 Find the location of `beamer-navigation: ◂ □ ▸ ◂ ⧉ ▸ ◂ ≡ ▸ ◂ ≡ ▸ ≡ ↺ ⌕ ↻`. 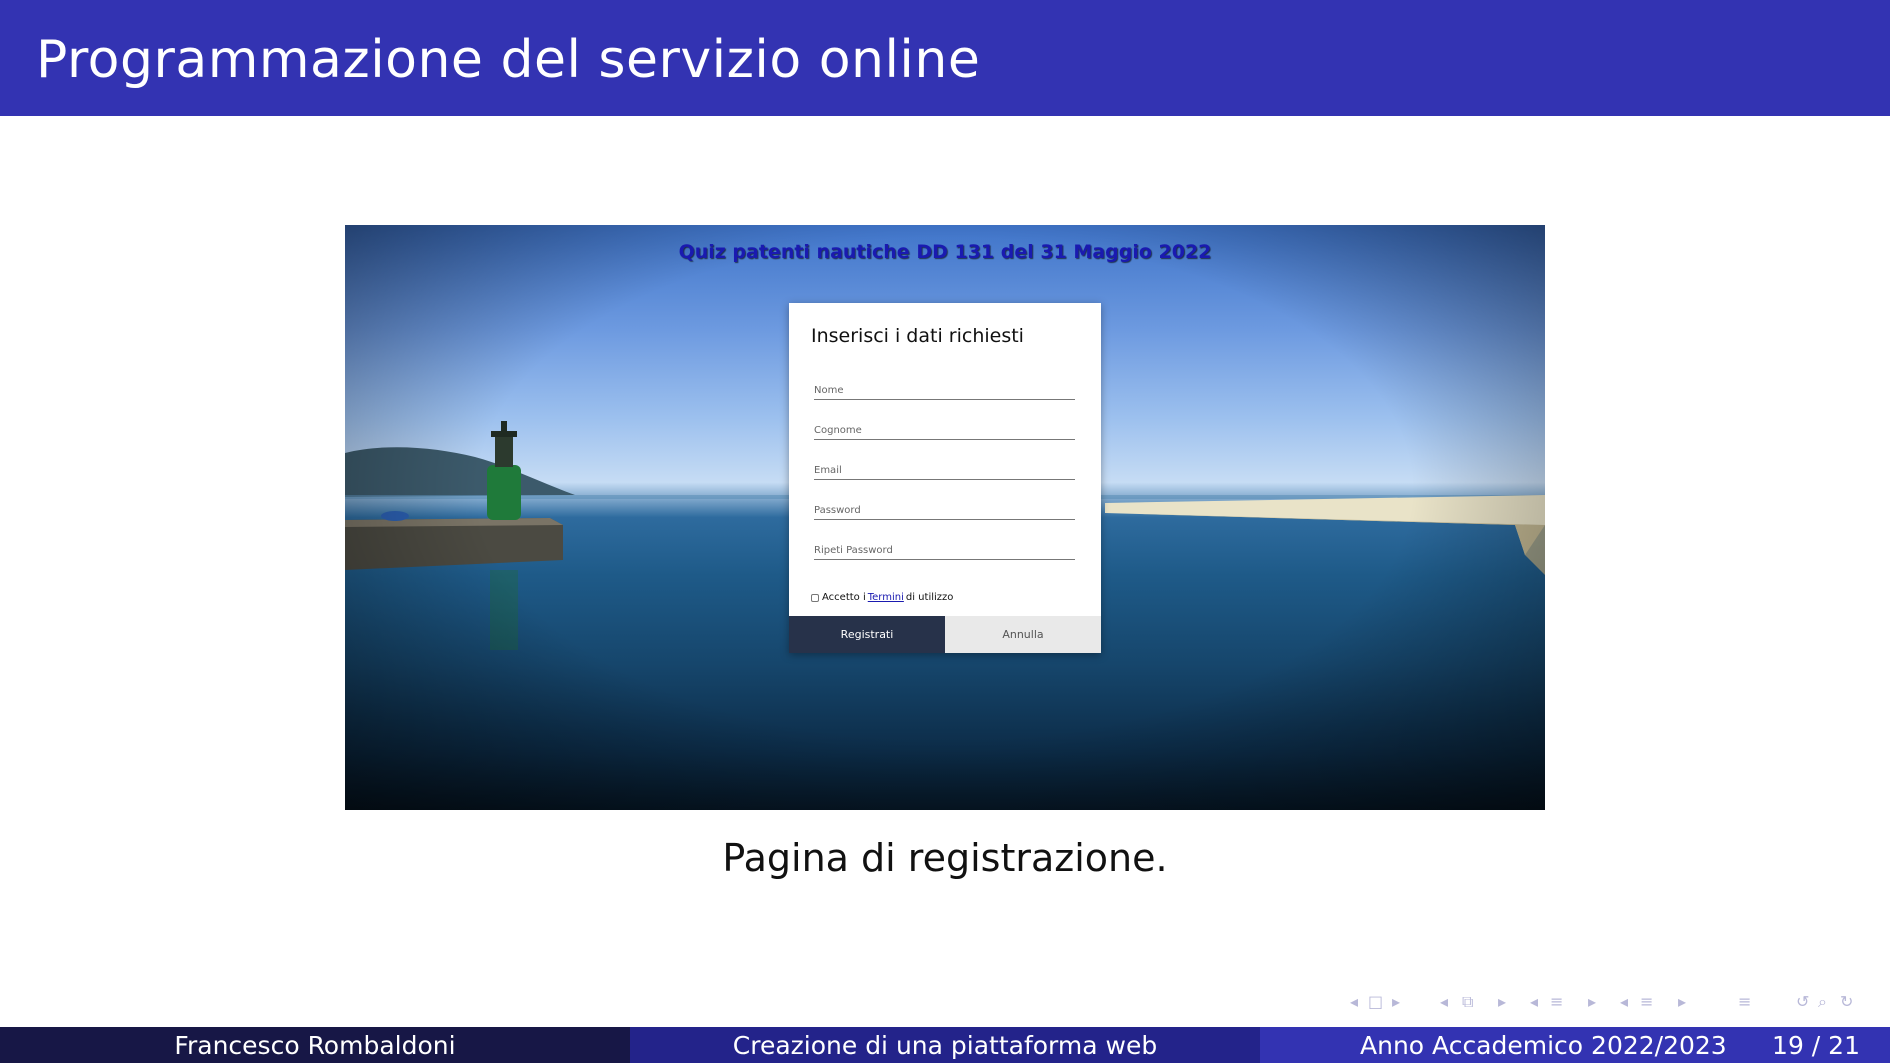

beamer-navigation: ◂ □ ▸ ◂ ⧉ ▸ ◂ ≡ ▸ ◂ ≡ ▸ ≡ ↺ ⌕ ↻ is located at coordinates (1615, 1005).